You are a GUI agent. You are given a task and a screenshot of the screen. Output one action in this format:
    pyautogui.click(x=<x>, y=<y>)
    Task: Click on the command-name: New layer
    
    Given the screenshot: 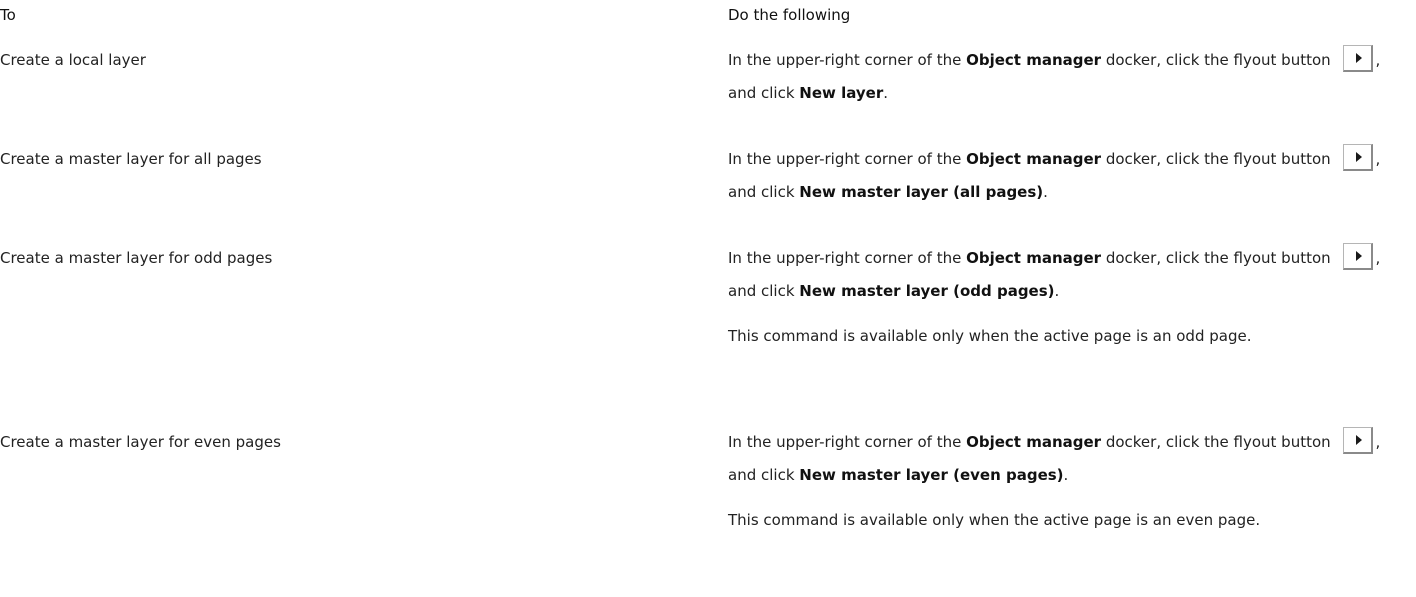 What is the action you would take?
    pyautogui.click(x=841, y=93)
    